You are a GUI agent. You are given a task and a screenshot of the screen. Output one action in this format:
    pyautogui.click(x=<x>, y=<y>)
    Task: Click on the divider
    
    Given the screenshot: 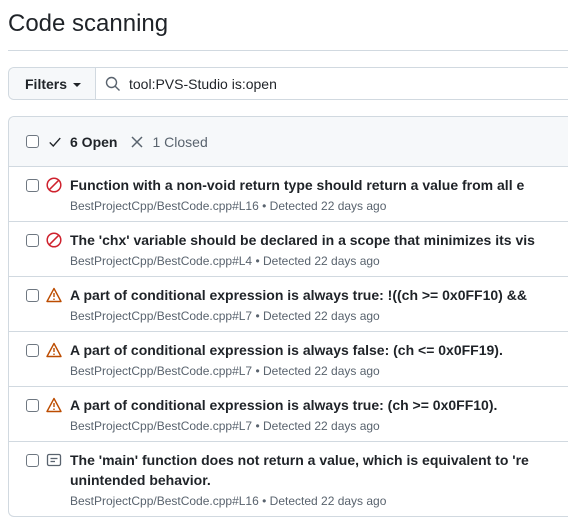 What is the action you would take?
    pyautogui.click(x=288, y=50)
    